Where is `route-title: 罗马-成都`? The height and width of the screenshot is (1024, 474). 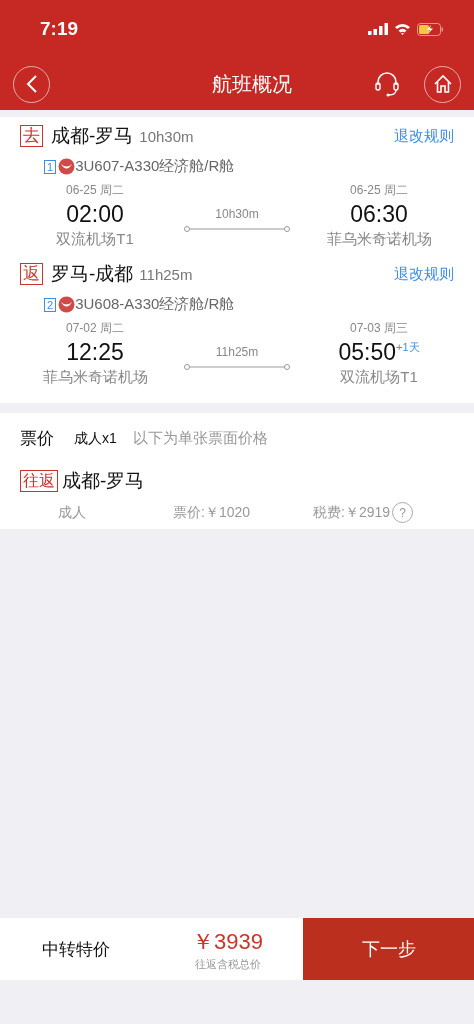 route-title: 罗马-成都 is located at coordinates (92, 274).